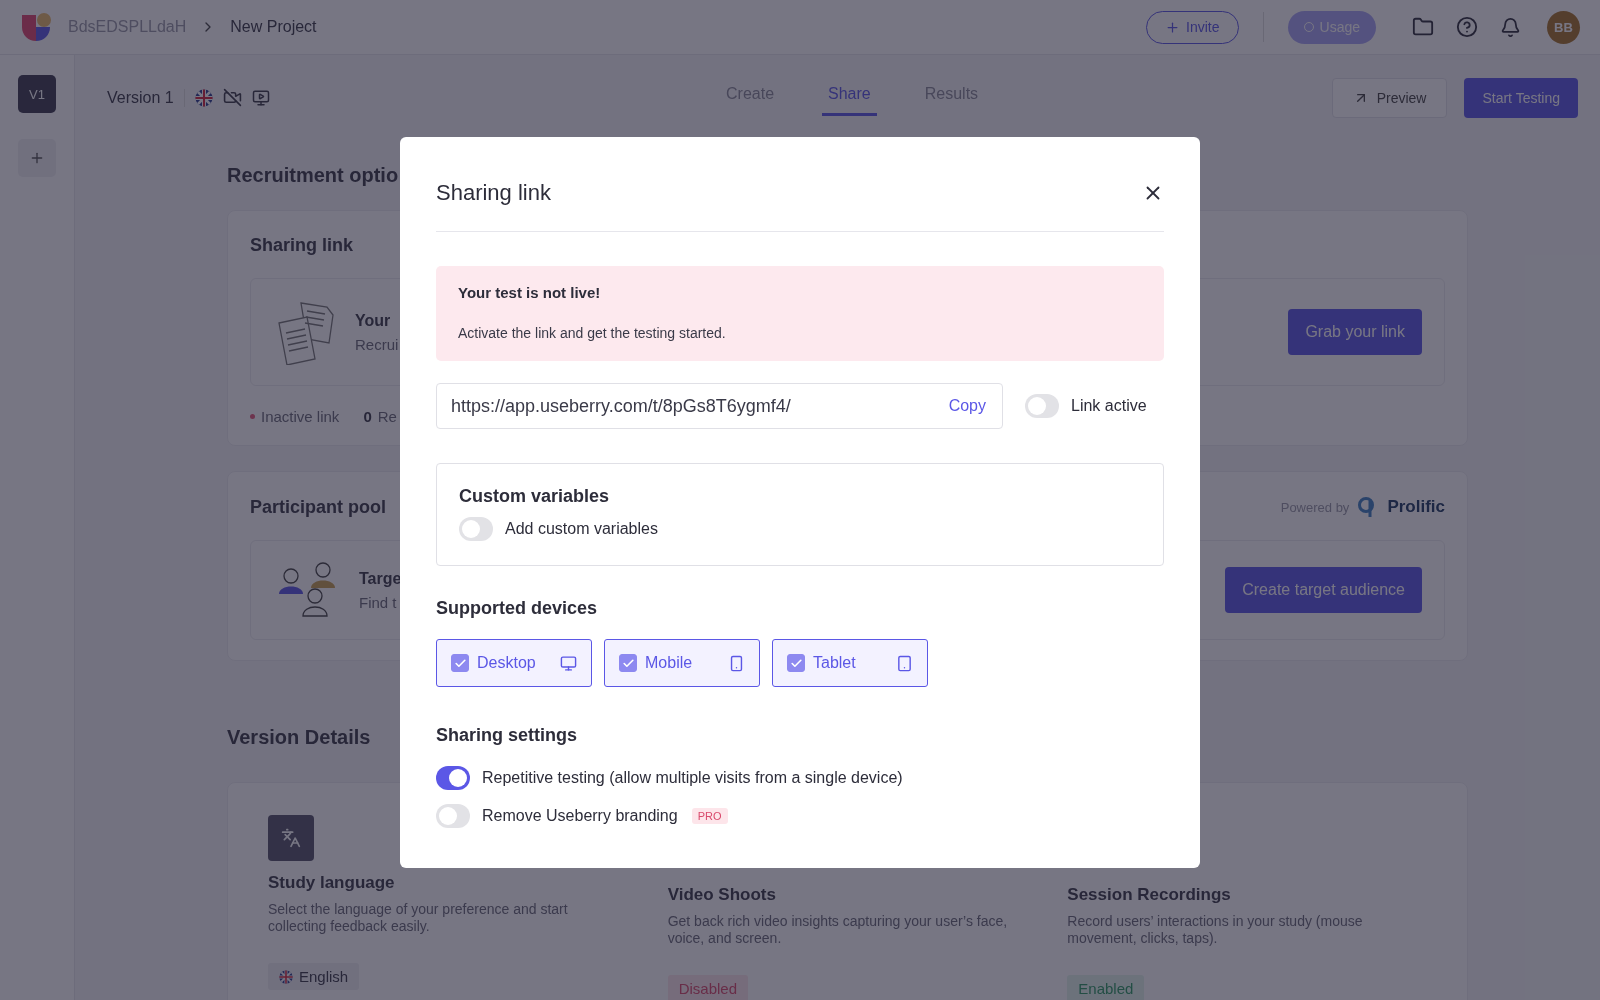 This screenshot has width=1600, height=1000. I want to click on screen-play-icon, so click(260, 97).